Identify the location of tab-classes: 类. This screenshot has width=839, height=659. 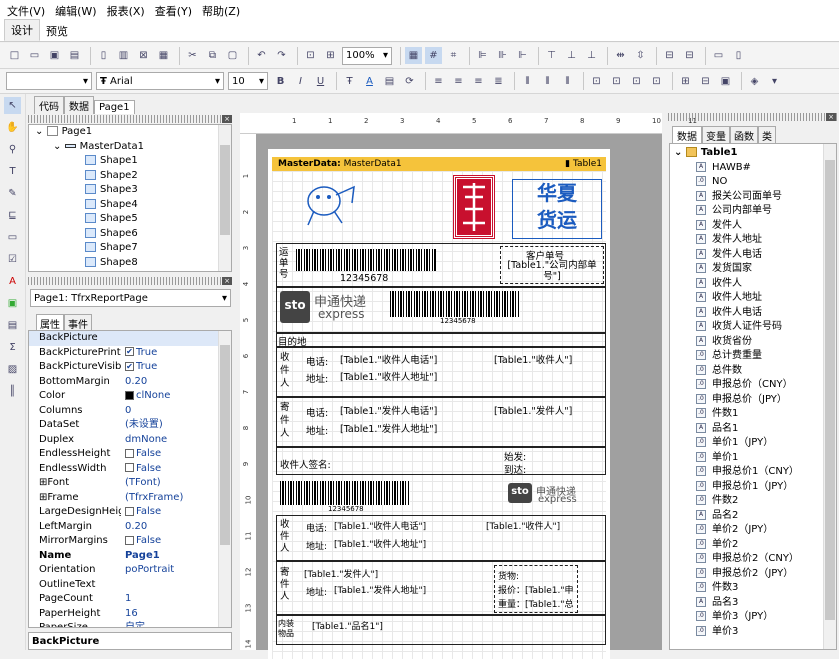
(767, 135).